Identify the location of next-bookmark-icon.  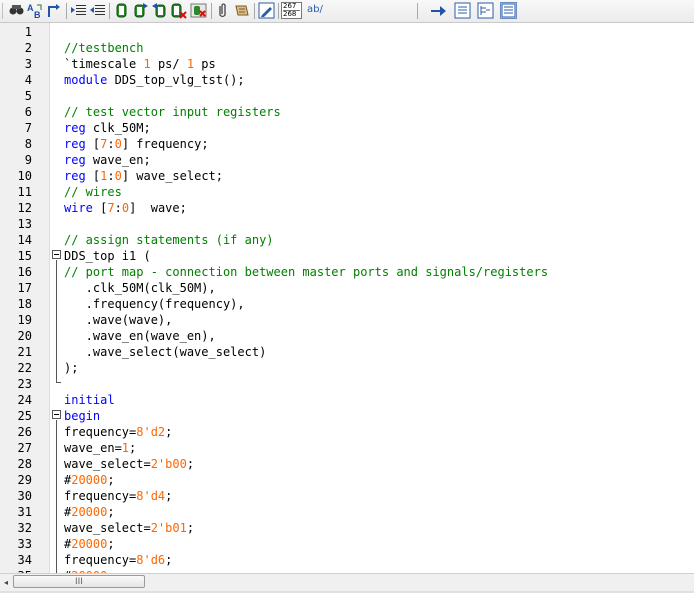
(140, 10).